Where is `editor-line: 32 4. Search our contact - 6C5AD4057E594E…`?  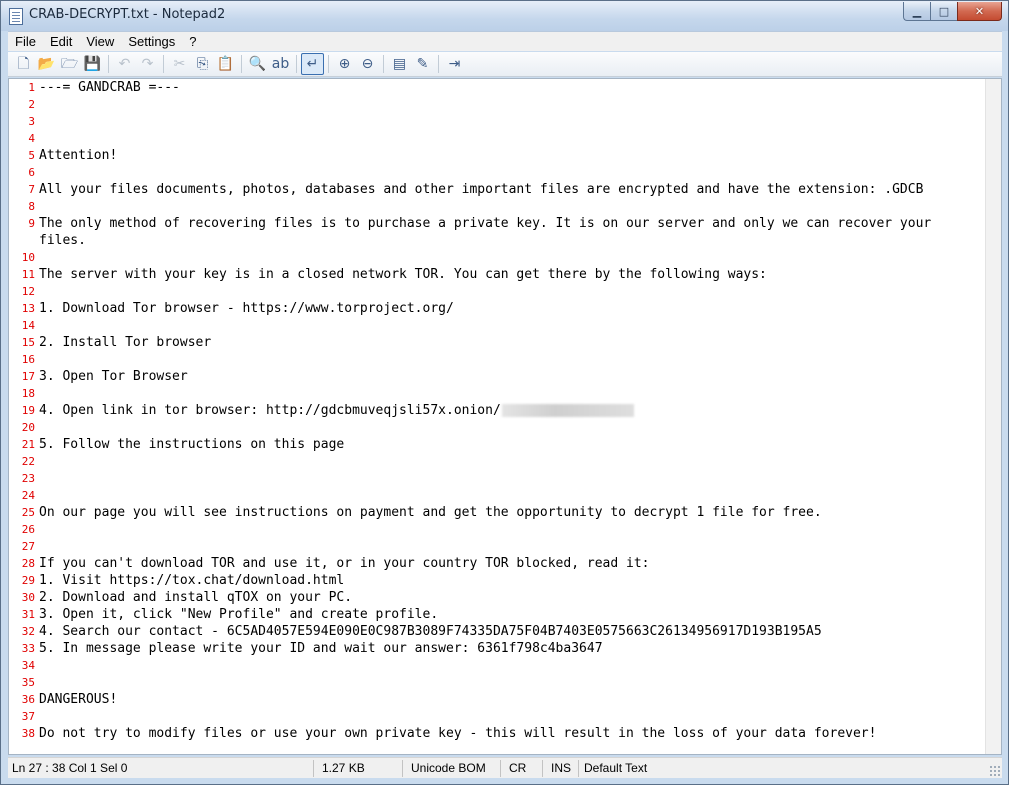
editor-line: 32 4. Search our contact - 6C5AD4057E594E… is located at coordinates (498, 631).